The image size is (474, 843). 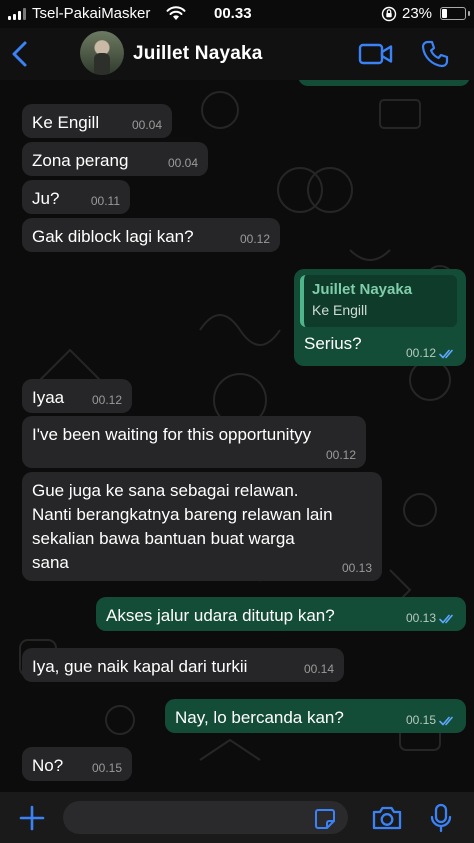 I want to click on incoming-message: No? 00.15, so click(x=77, y=764).